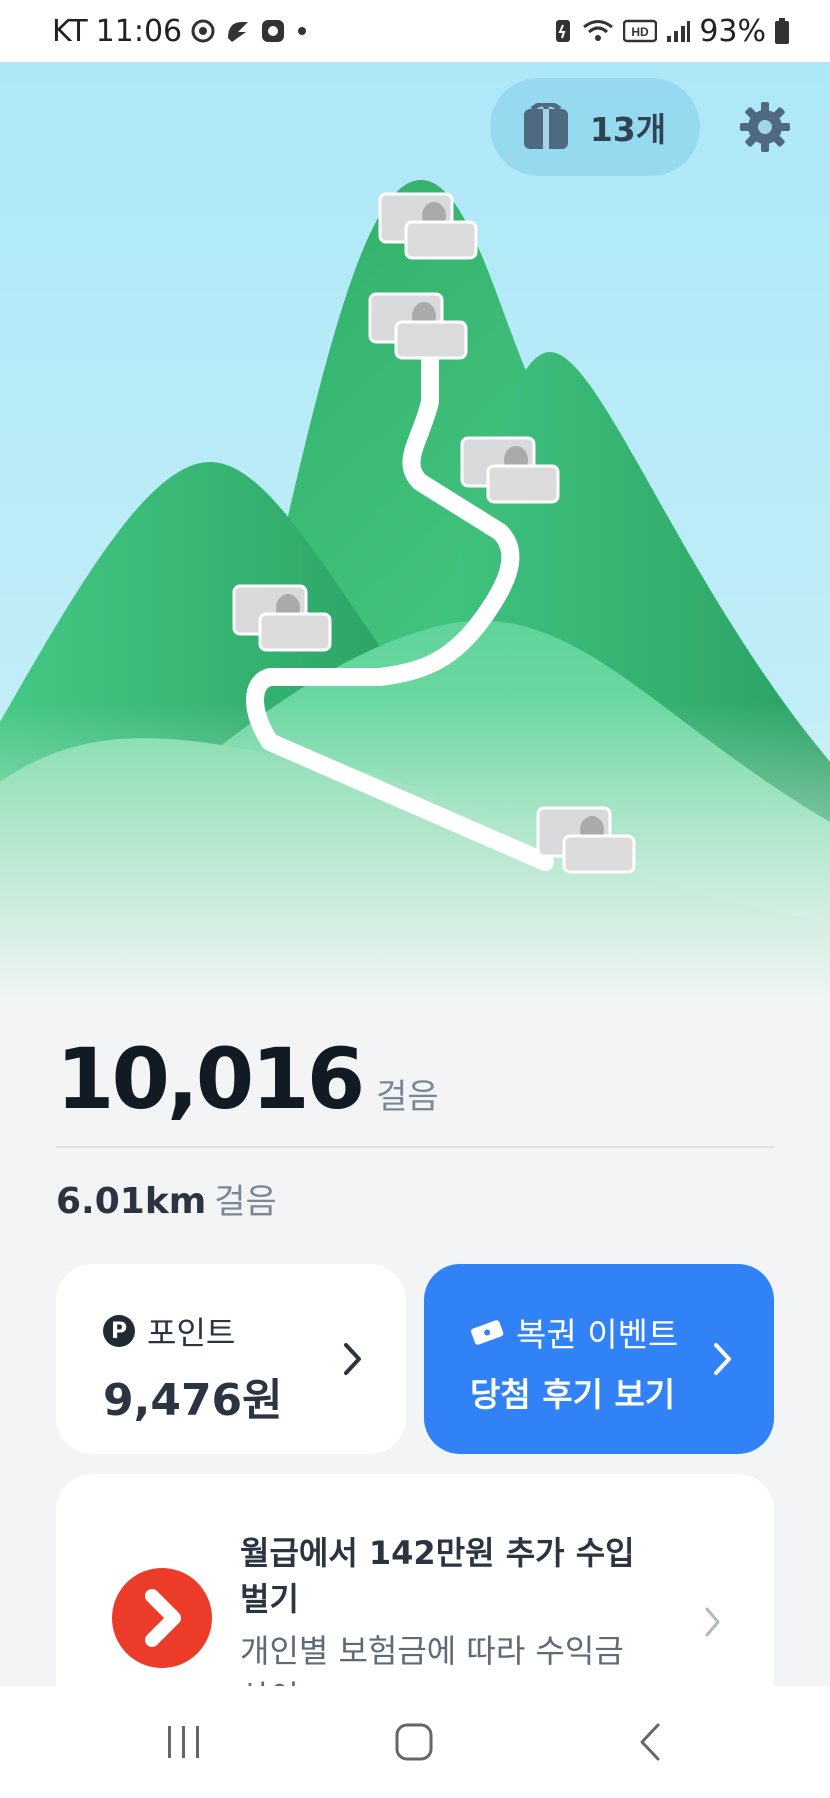  What do you see at coordinates (139, 31) in the screenshot?
I see `clock: 11:06` at bounding box center [139, 31].